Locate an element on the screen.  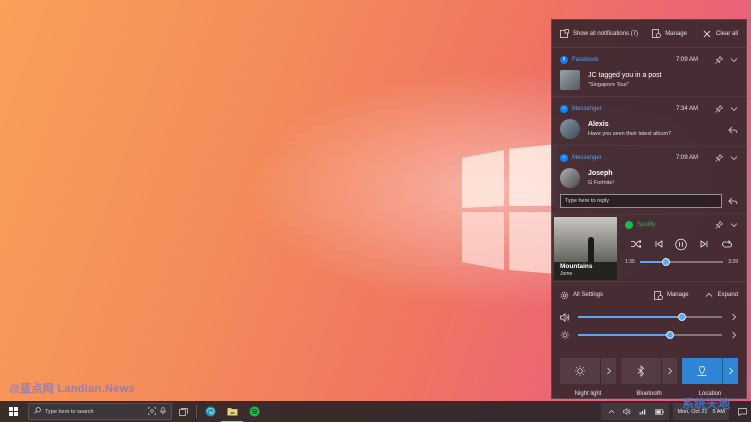
microphone-icon is located at coordinates (163, 411).